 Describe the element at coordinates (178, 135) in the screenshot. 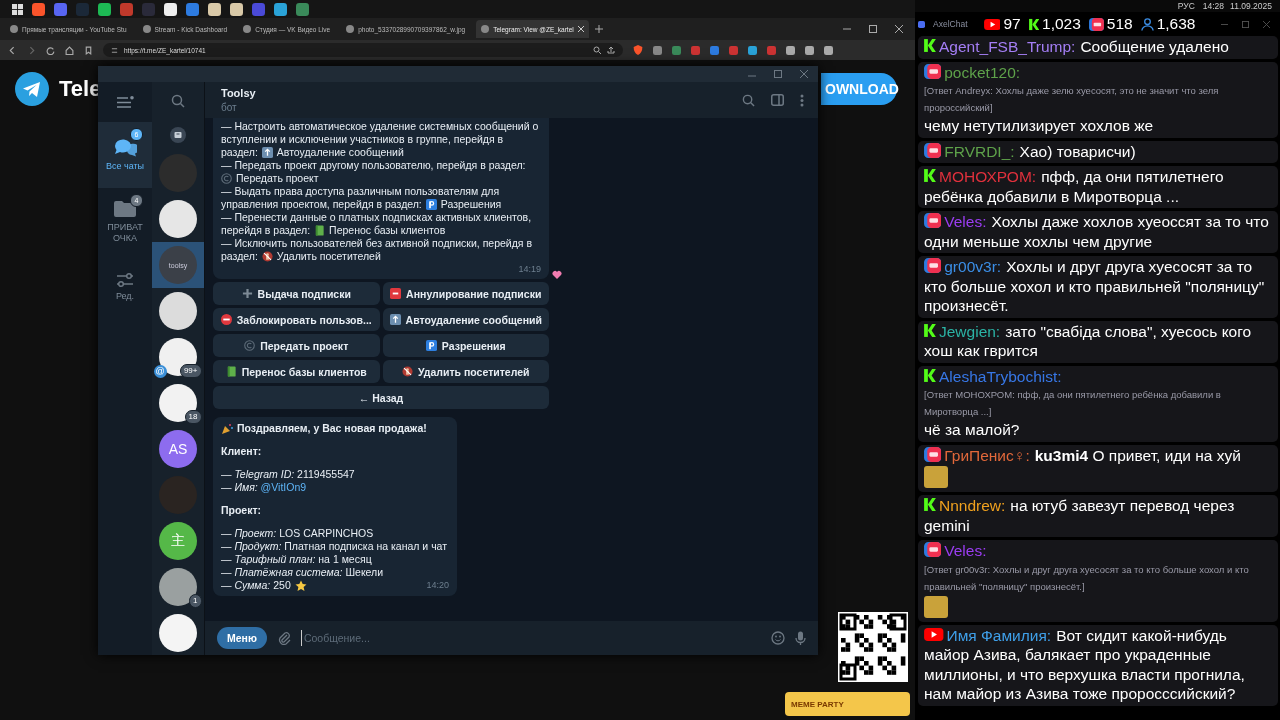

I see `archive-icon` at that location.